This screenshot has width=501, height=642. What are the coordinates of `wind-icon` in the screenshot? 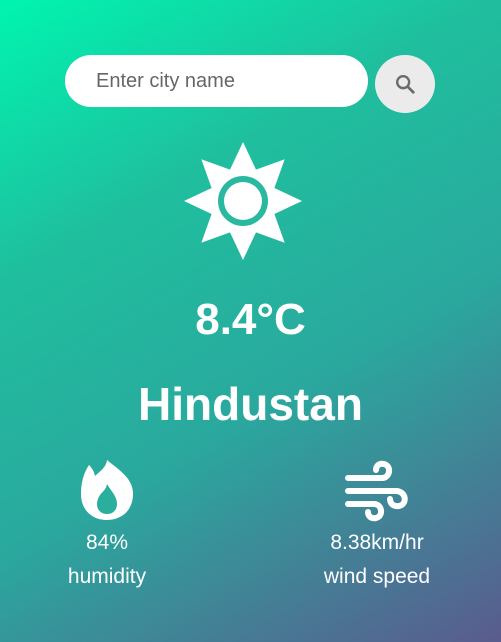 It's located at (376, 491).